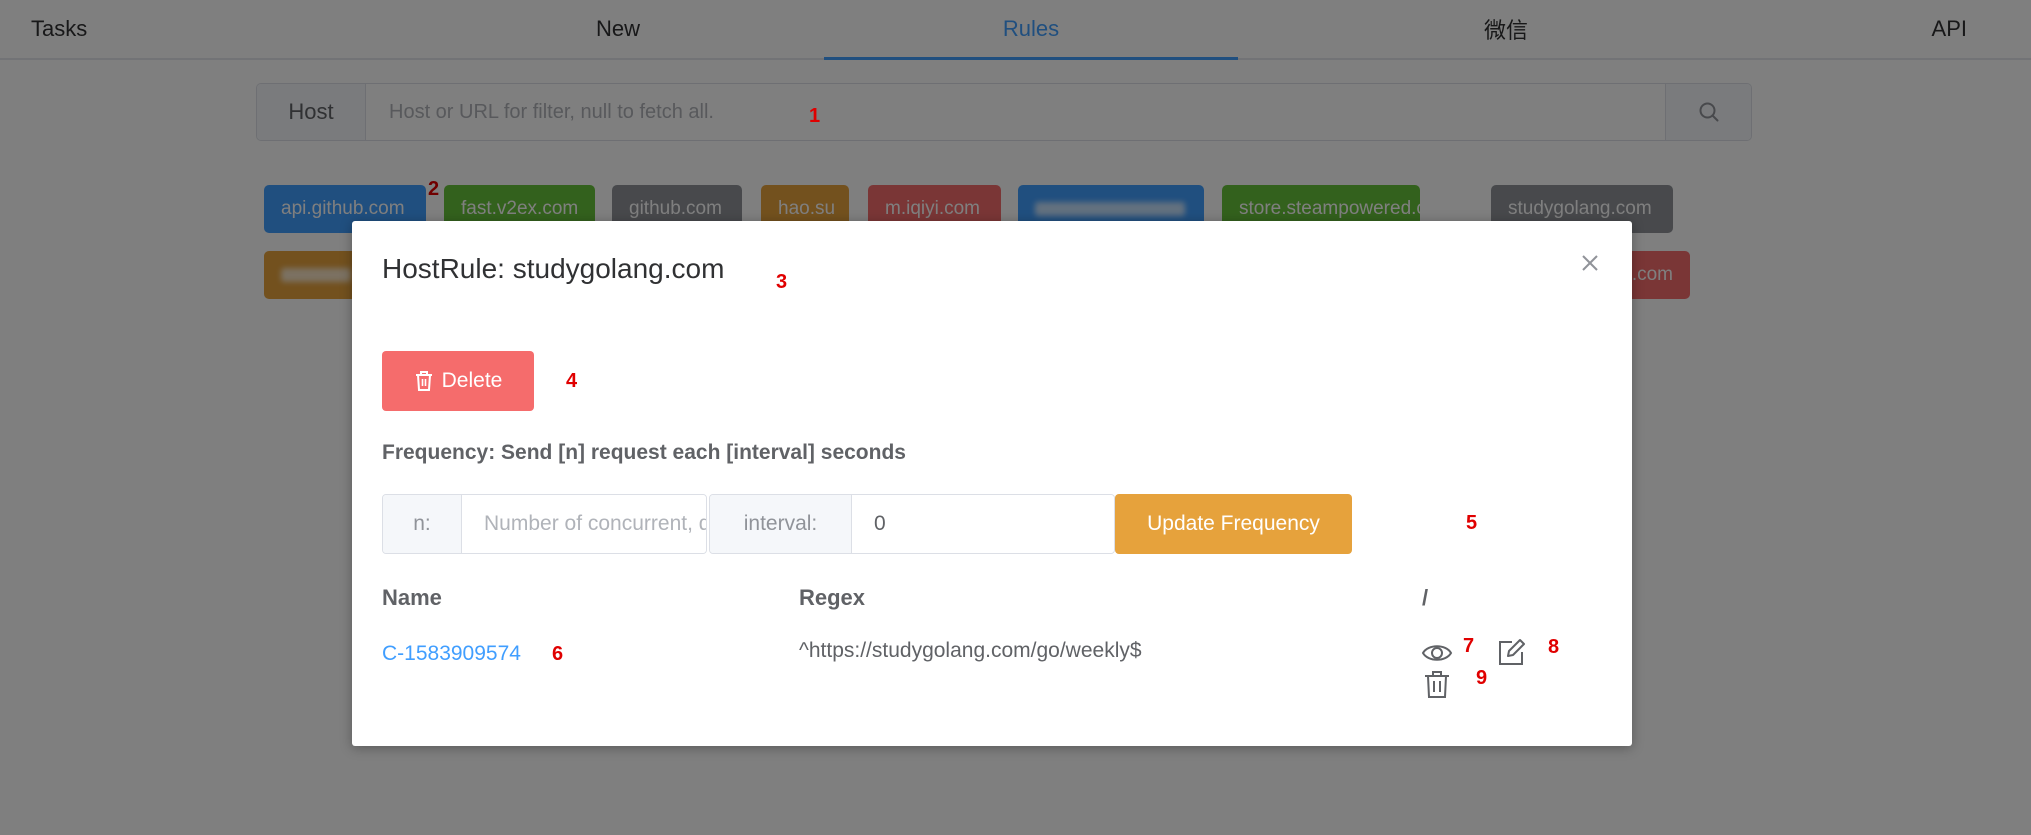 Image resolution: width=2031 pixels, height=835 pixels. I want to click on close-icon, so click(1590, 263).